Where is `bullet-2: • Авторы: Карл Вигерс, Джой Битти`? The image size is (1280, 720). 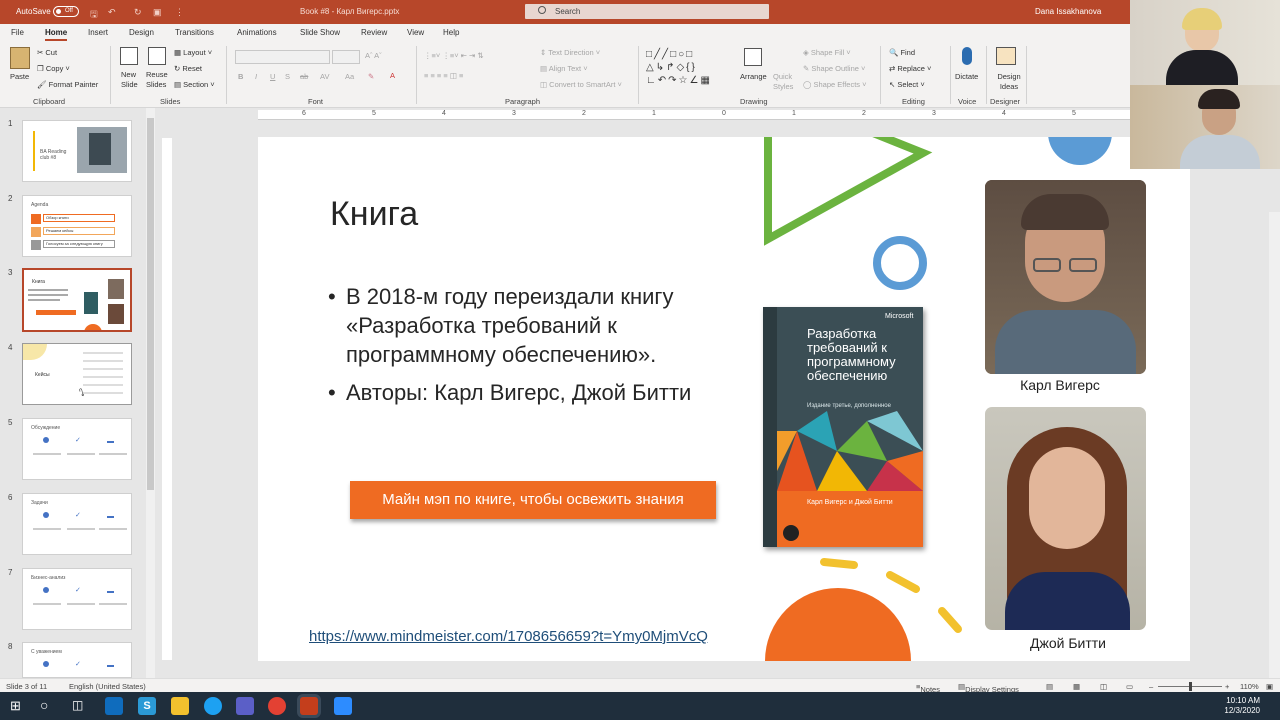 bullet-2: • Авторы: Карл Вигерс, Джой Битти is located at coordinates (528, 407).